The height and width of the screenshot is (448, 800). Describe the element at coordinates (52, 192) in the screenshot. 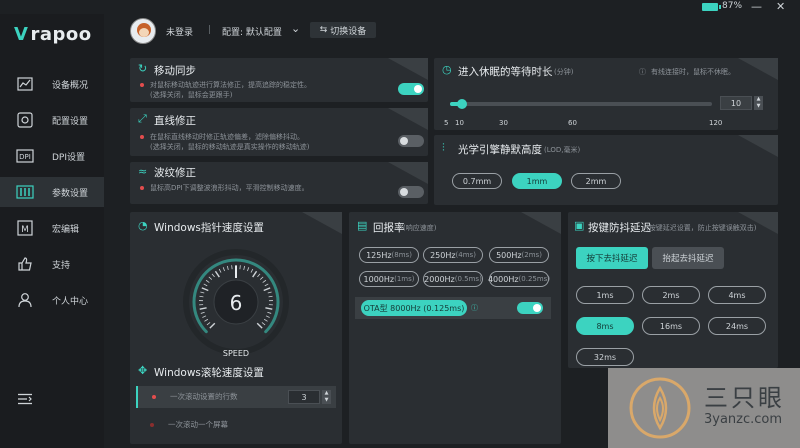

I see `sidebar-item-params: 参数设置` at that location.